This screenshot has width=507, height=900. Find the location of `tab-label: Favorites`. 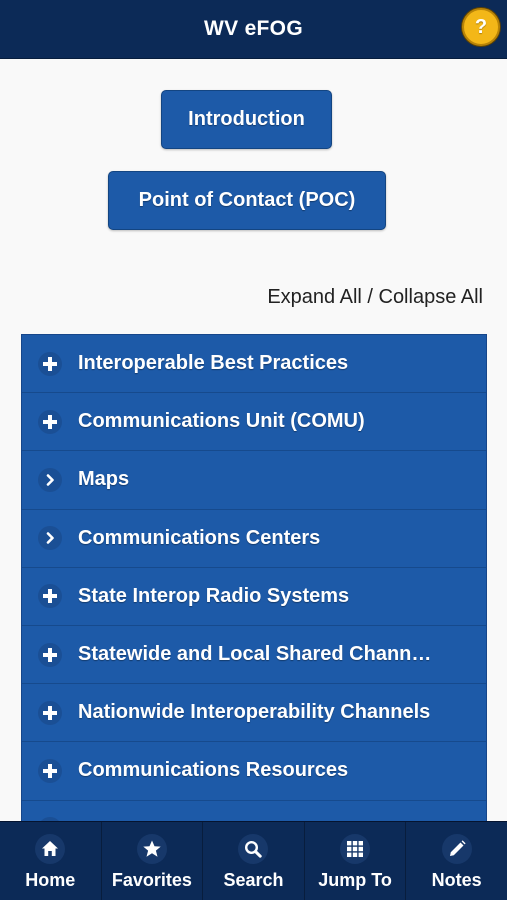

tab-label: Favorites is located at coordinates (151, 880).